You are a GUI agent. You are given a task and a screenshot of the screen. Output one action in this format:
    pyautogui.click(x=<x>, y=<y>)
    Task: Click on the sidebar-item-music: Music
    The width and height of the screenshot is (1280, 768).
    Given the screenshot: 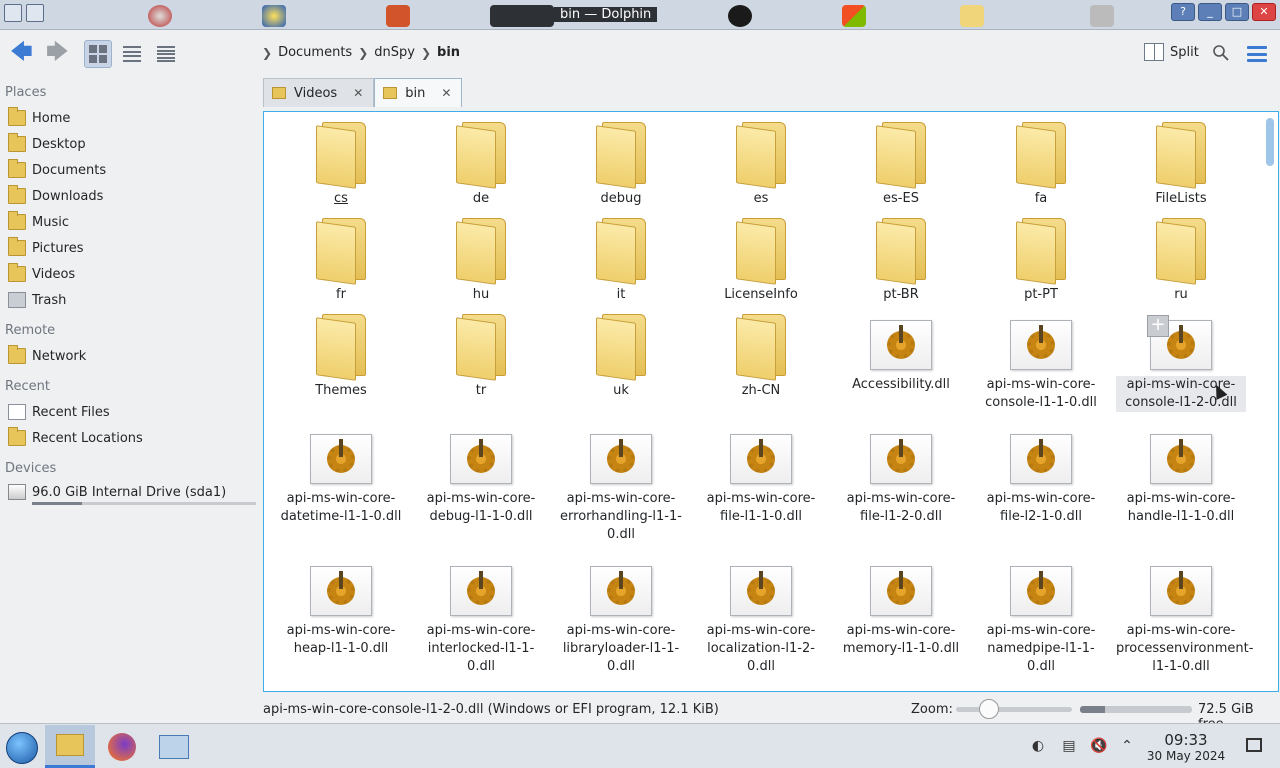 What is the action you would take?
    pyautogui.click(x=38, y=221)
    